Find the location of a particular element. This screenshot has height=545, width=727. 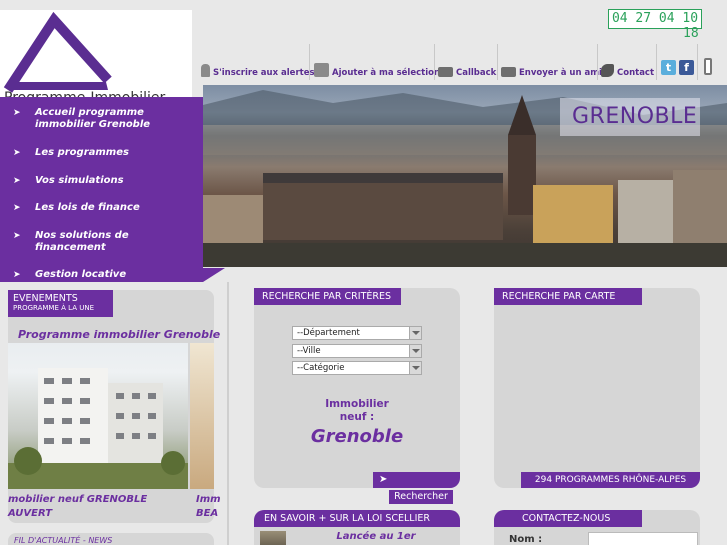

callback-link: Callback is located at coordinates (467, 63).